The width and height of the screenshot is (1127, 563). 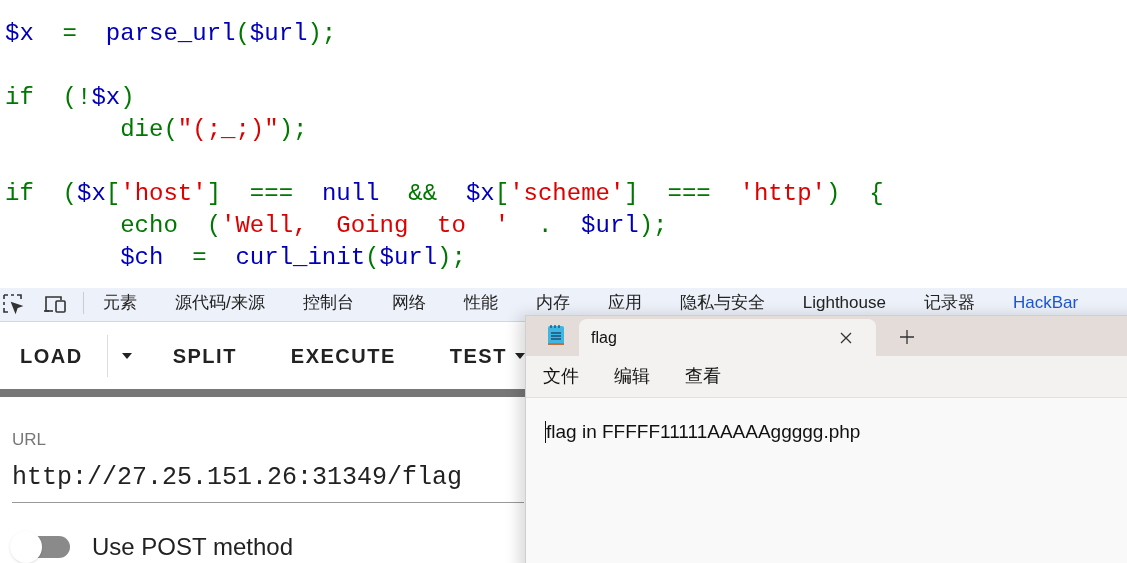 What do you see at coordinates (13, 304) in the screenshot?
I see `inspect-icon` at bounding box center [13, 304].